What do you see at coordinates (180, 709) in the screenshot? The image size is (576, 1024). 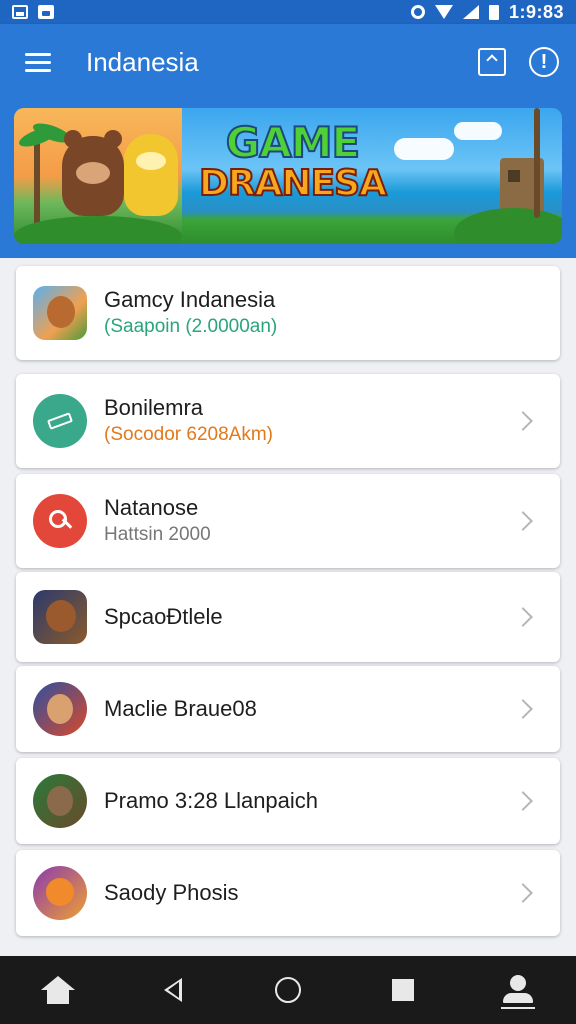 I see `list-item-title: Maclie Braue08` at bounding box center [180, 709].